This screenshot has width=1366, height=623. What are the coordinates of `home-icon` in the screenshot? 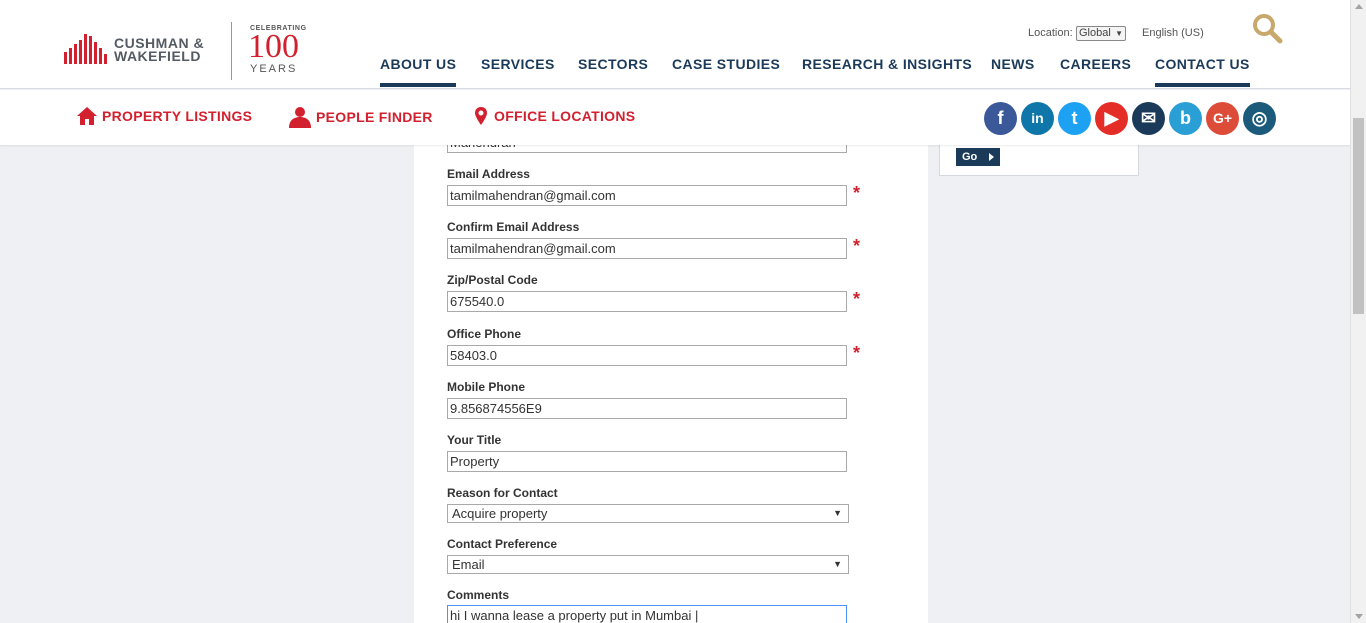 It's located at (87, 116).